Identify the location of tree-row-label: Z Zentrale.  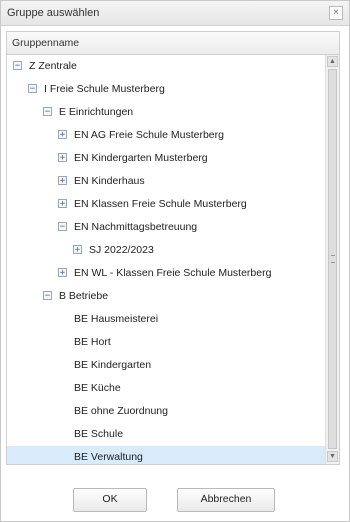
(53, 66).